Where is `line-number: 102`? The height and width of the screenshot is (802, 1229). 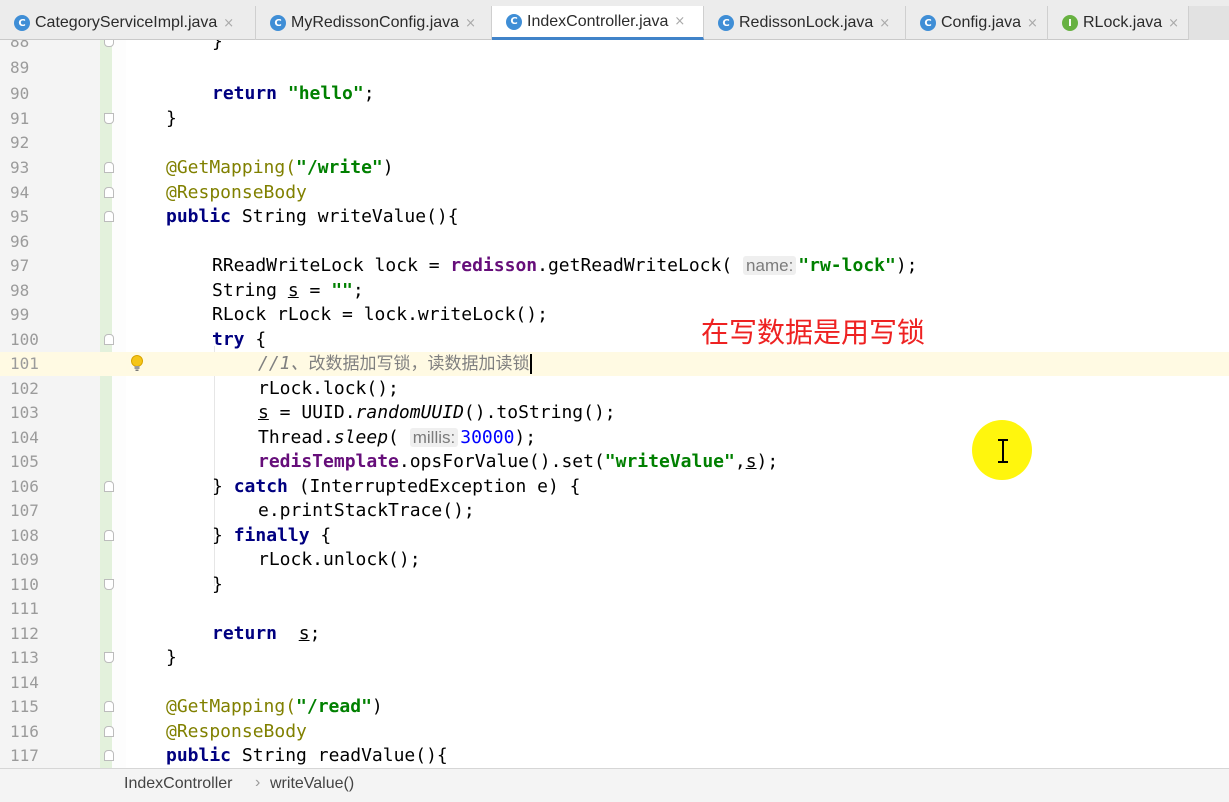 line-number: 102 is located at coordinates (24, 388).